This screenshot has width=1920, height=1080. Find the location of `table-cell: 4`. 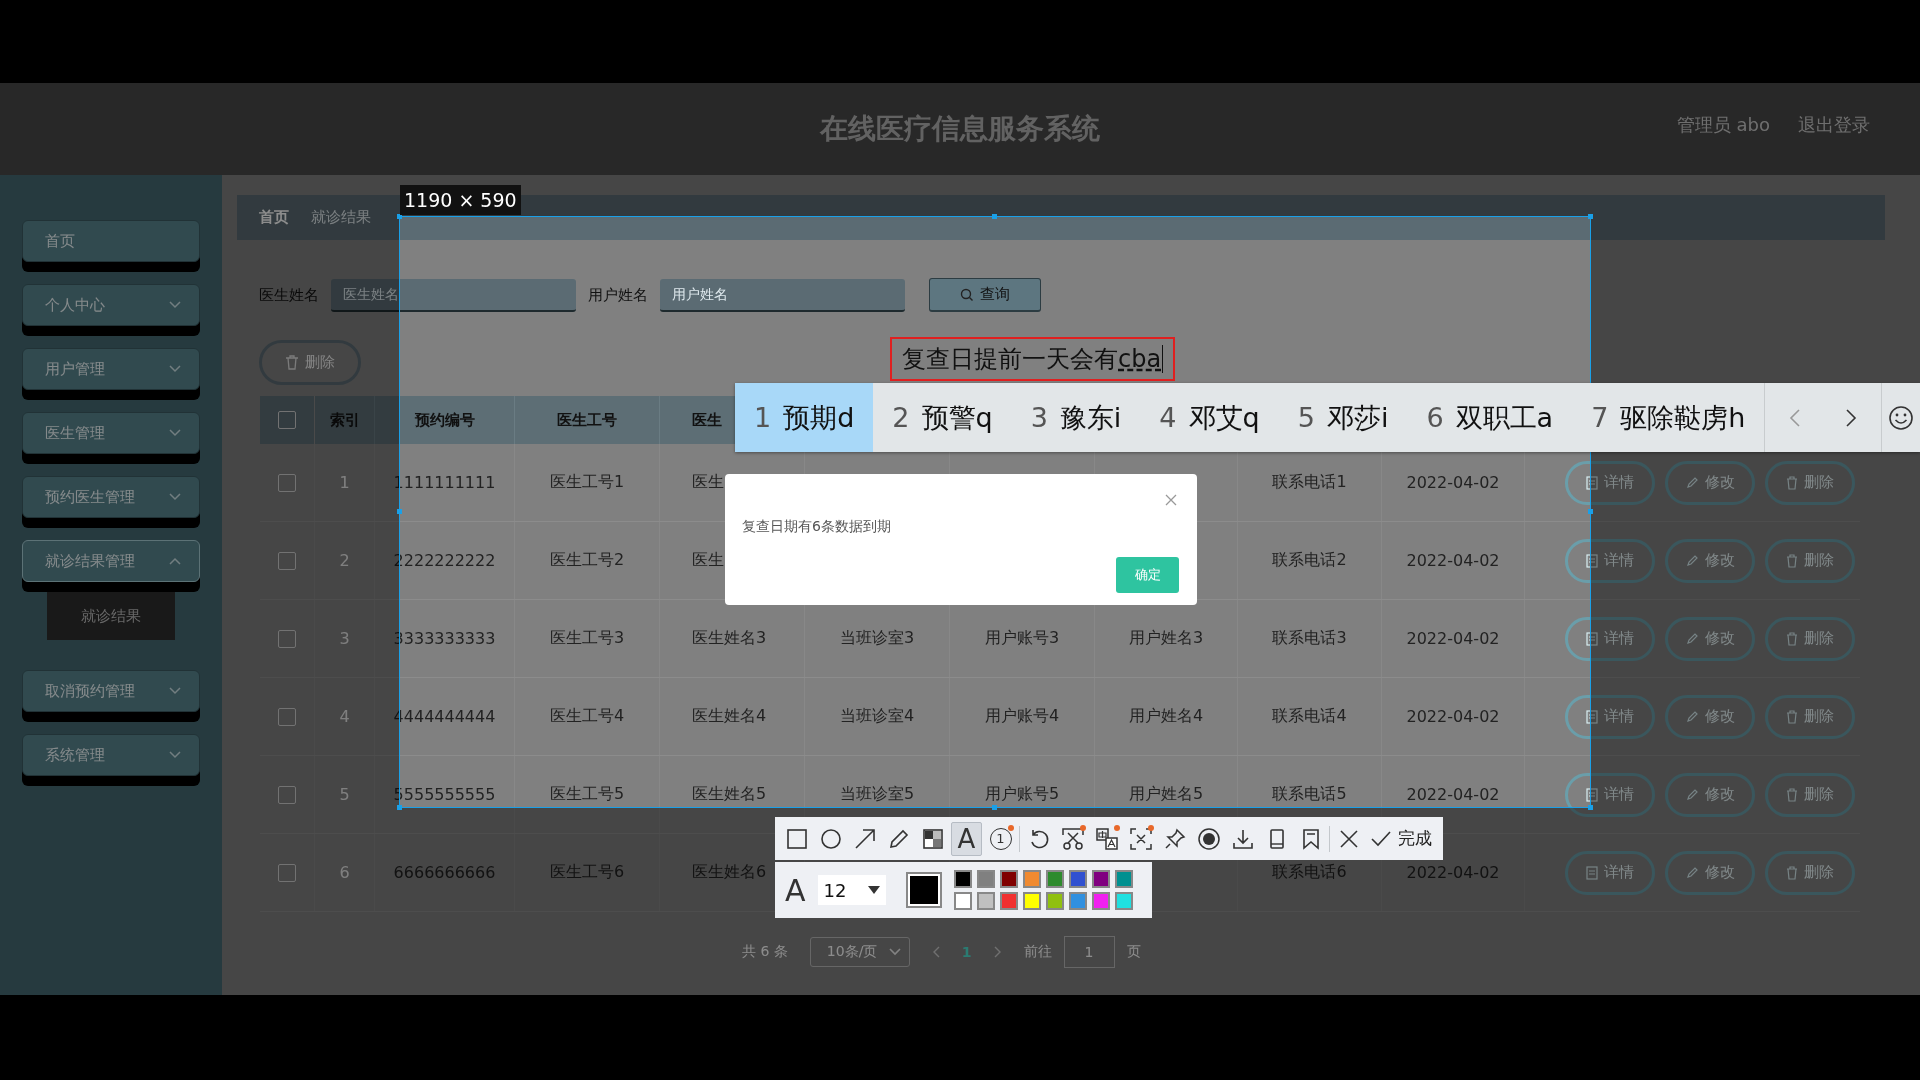

table-cell: 4 is located at coordinates (344, 716).